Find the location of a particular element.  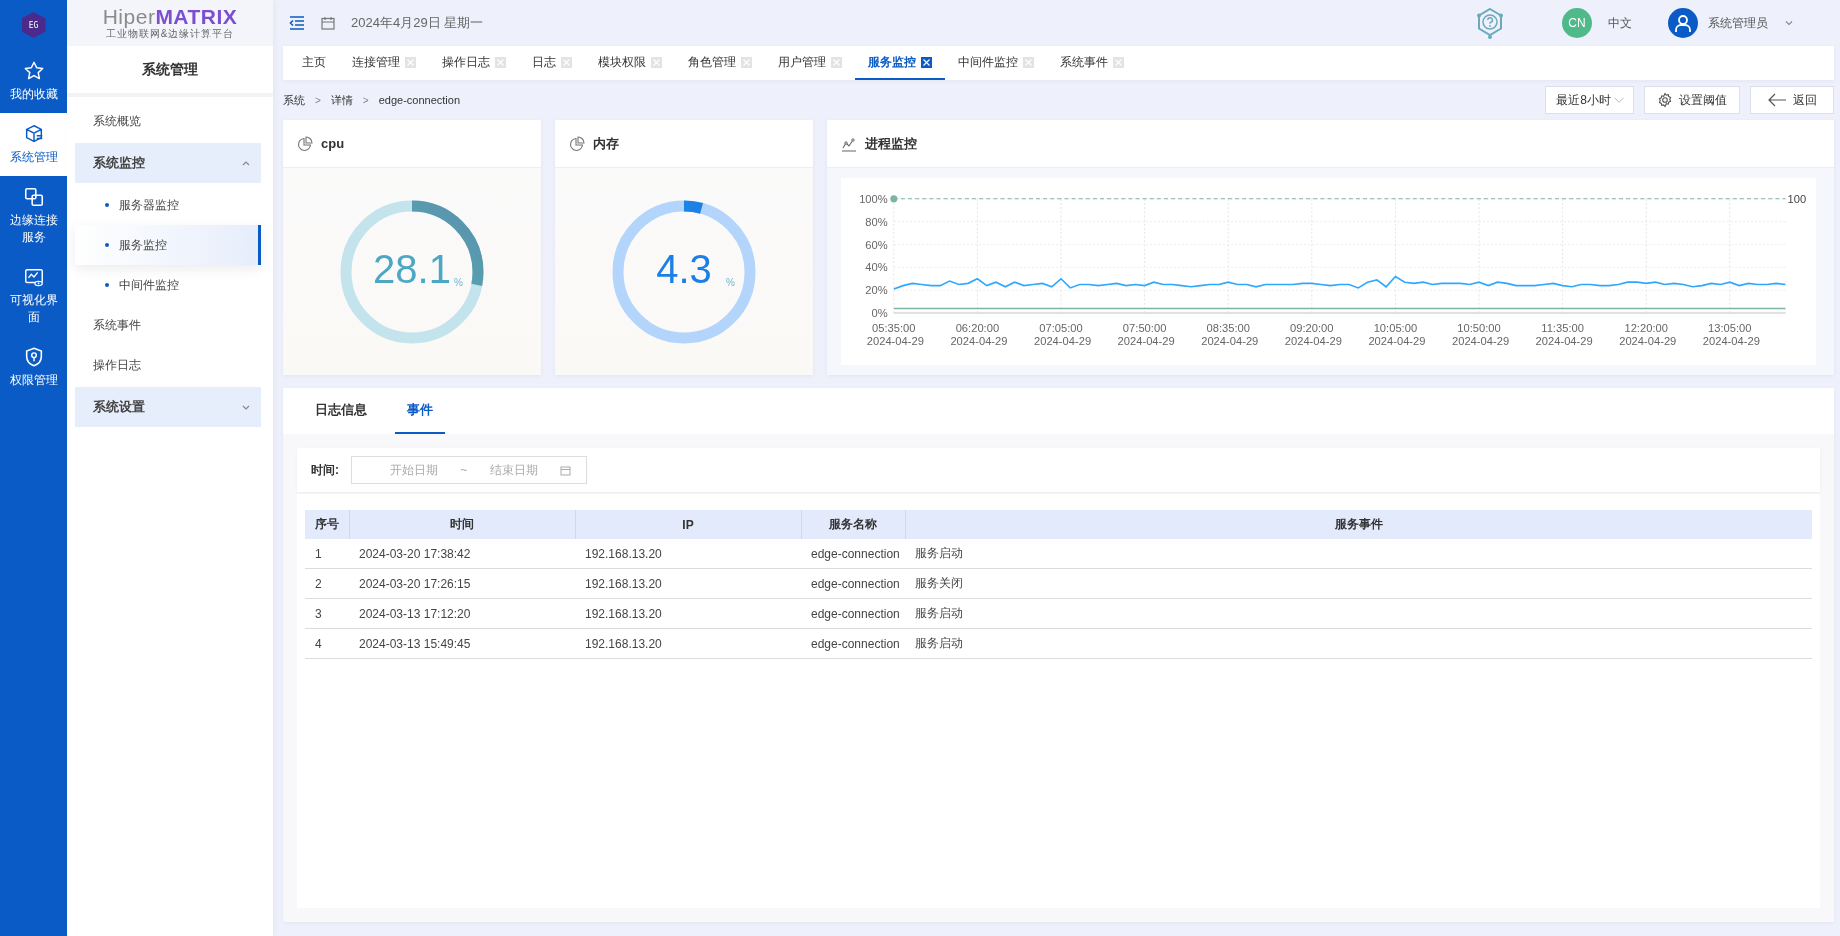

close-icon is located at coordinates (926, 62).